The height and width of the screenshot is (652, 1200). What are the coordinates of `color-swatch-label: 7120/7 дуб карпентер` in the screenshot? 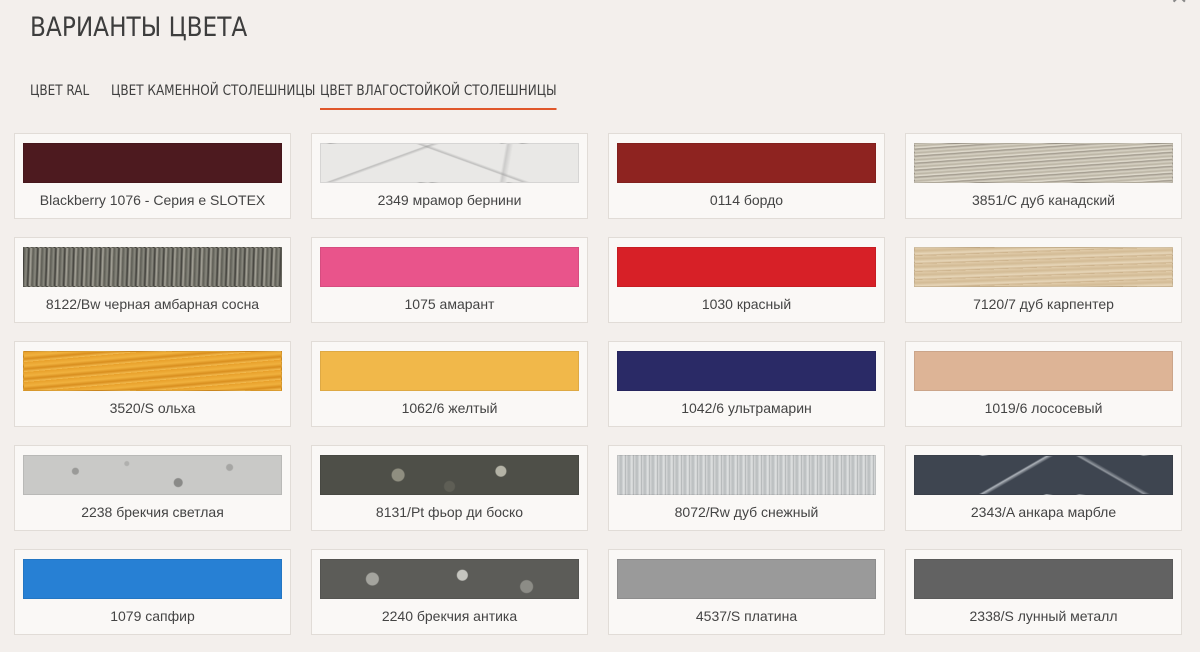 It's located at (1043, 304).